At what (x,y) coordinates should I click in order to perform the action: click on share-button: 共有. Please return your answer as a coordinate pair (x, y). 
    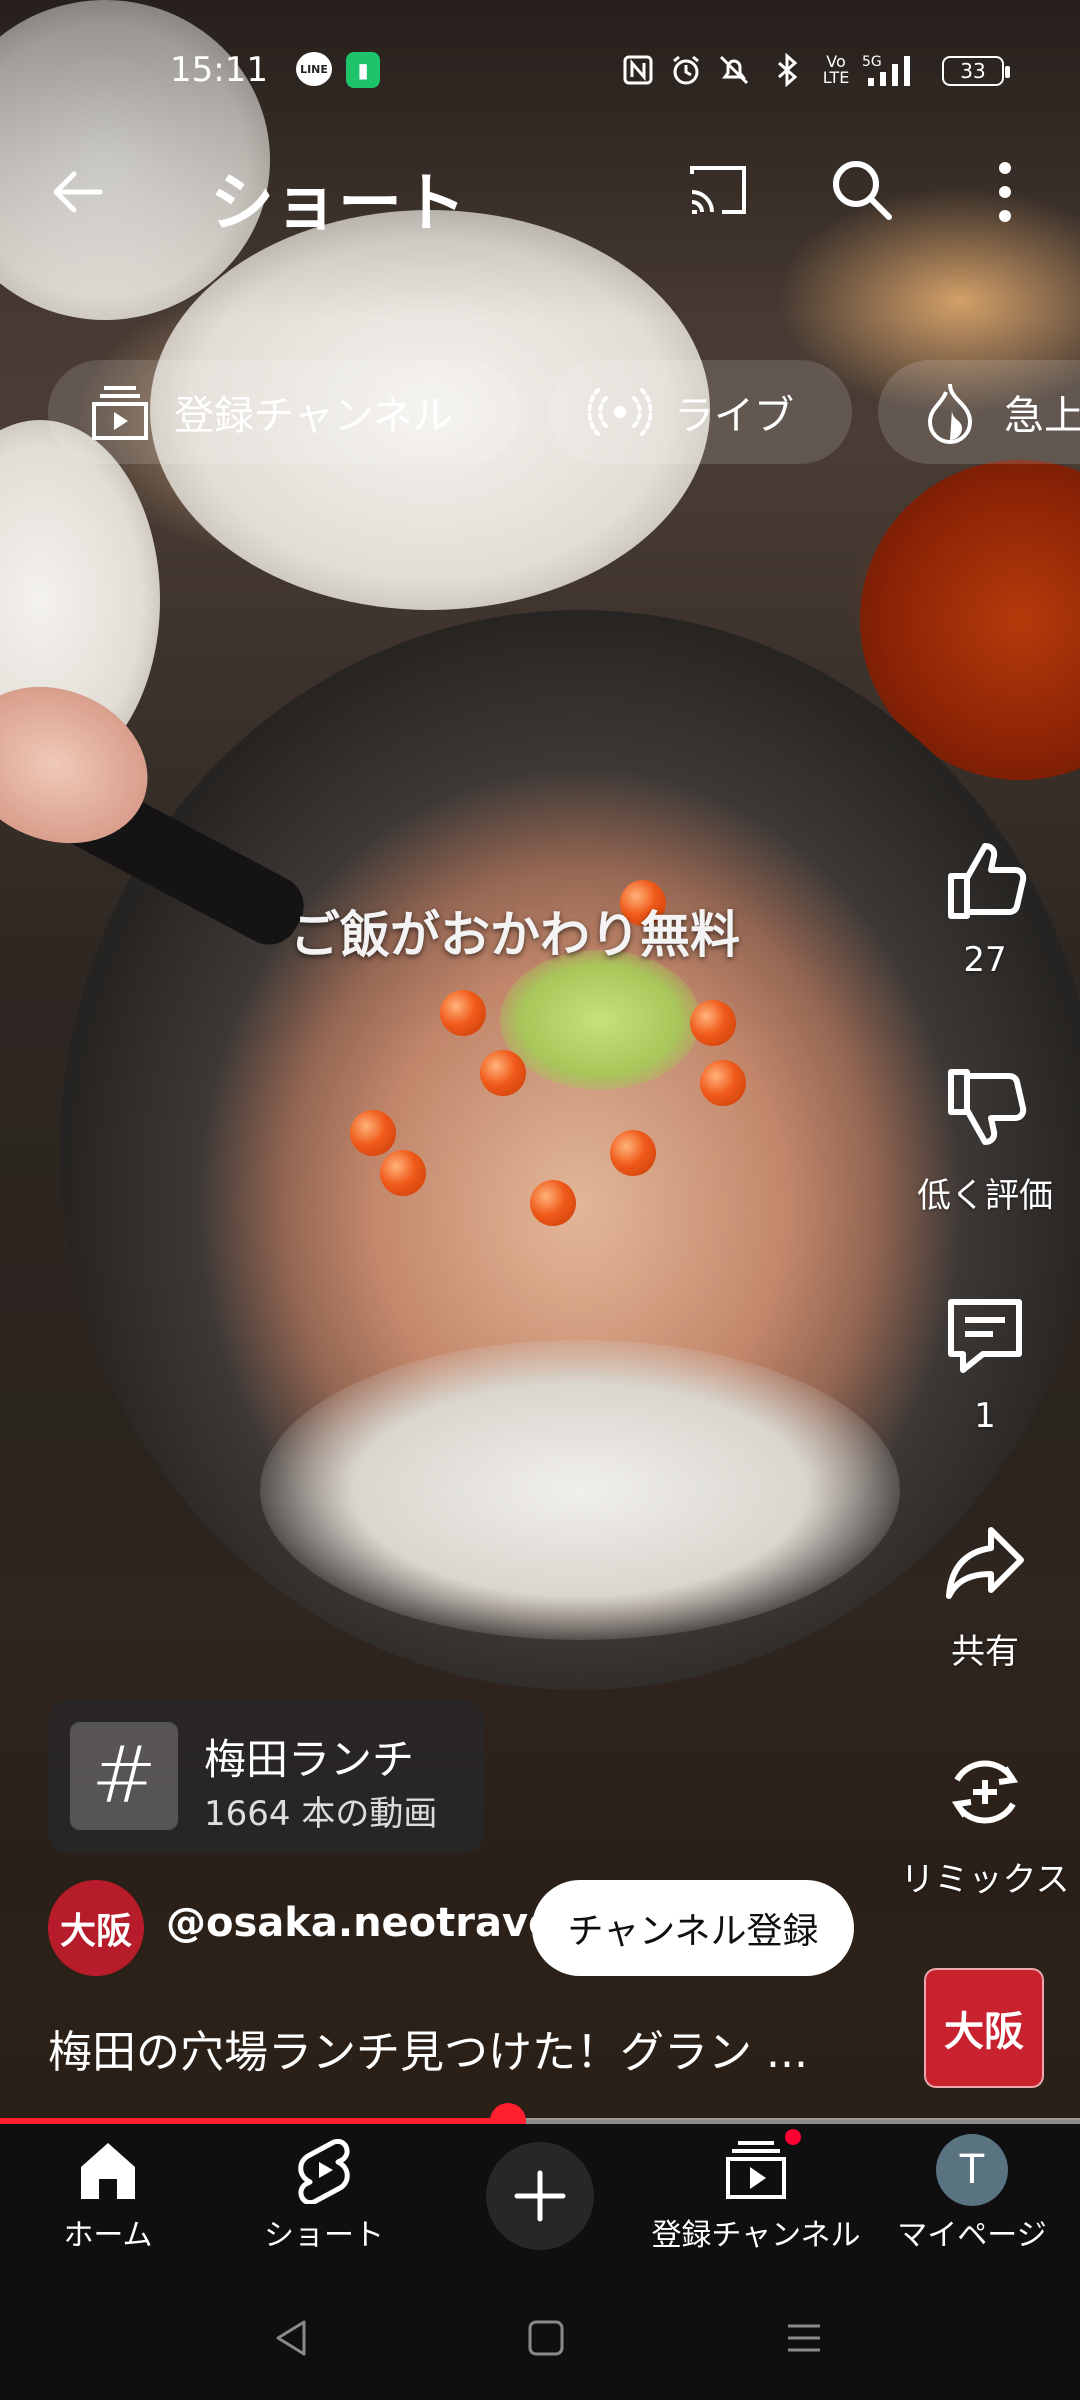
    Looking at the image, I should click on (982, 1593).